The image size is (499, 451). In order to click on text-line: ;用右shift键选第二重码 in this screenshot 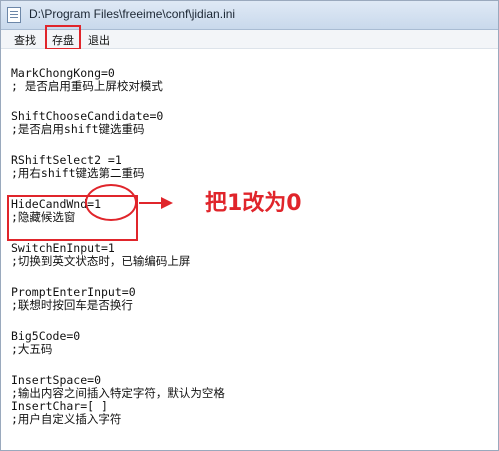, I will do `click(78, 173)`.